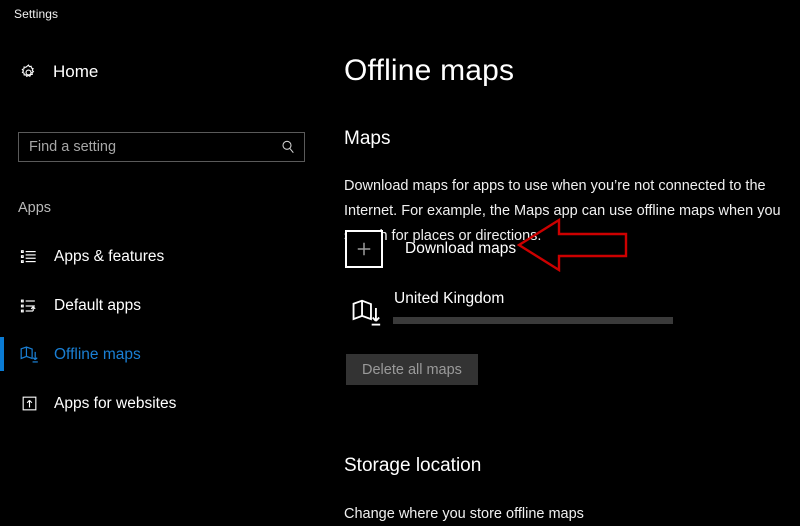  Describe the element at coordinates (400, 14) in the screenshot. I see `title-bar: Settings` at that location.